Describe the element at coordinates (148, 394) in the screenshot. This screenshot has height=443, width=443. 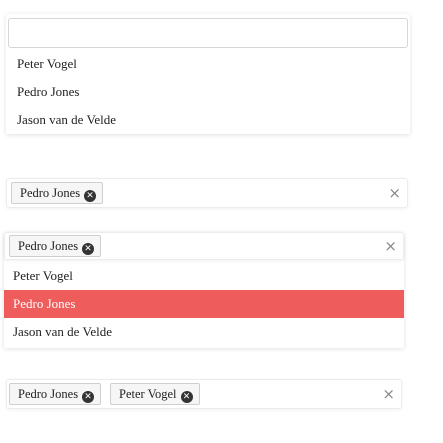
I see `tag-label: Peter Vogel` at that location.